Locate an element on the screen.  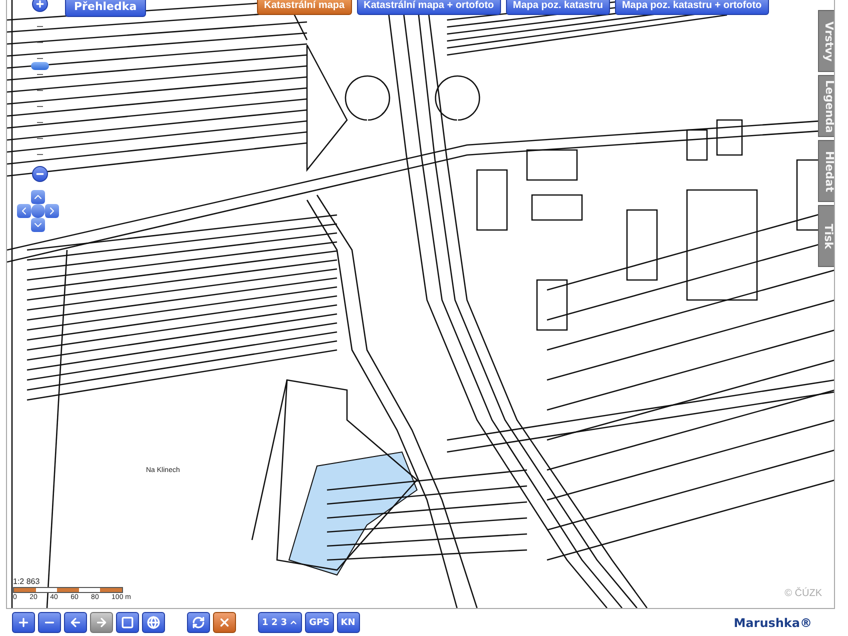
tool-button: KN is located at coordinates (348, 622).